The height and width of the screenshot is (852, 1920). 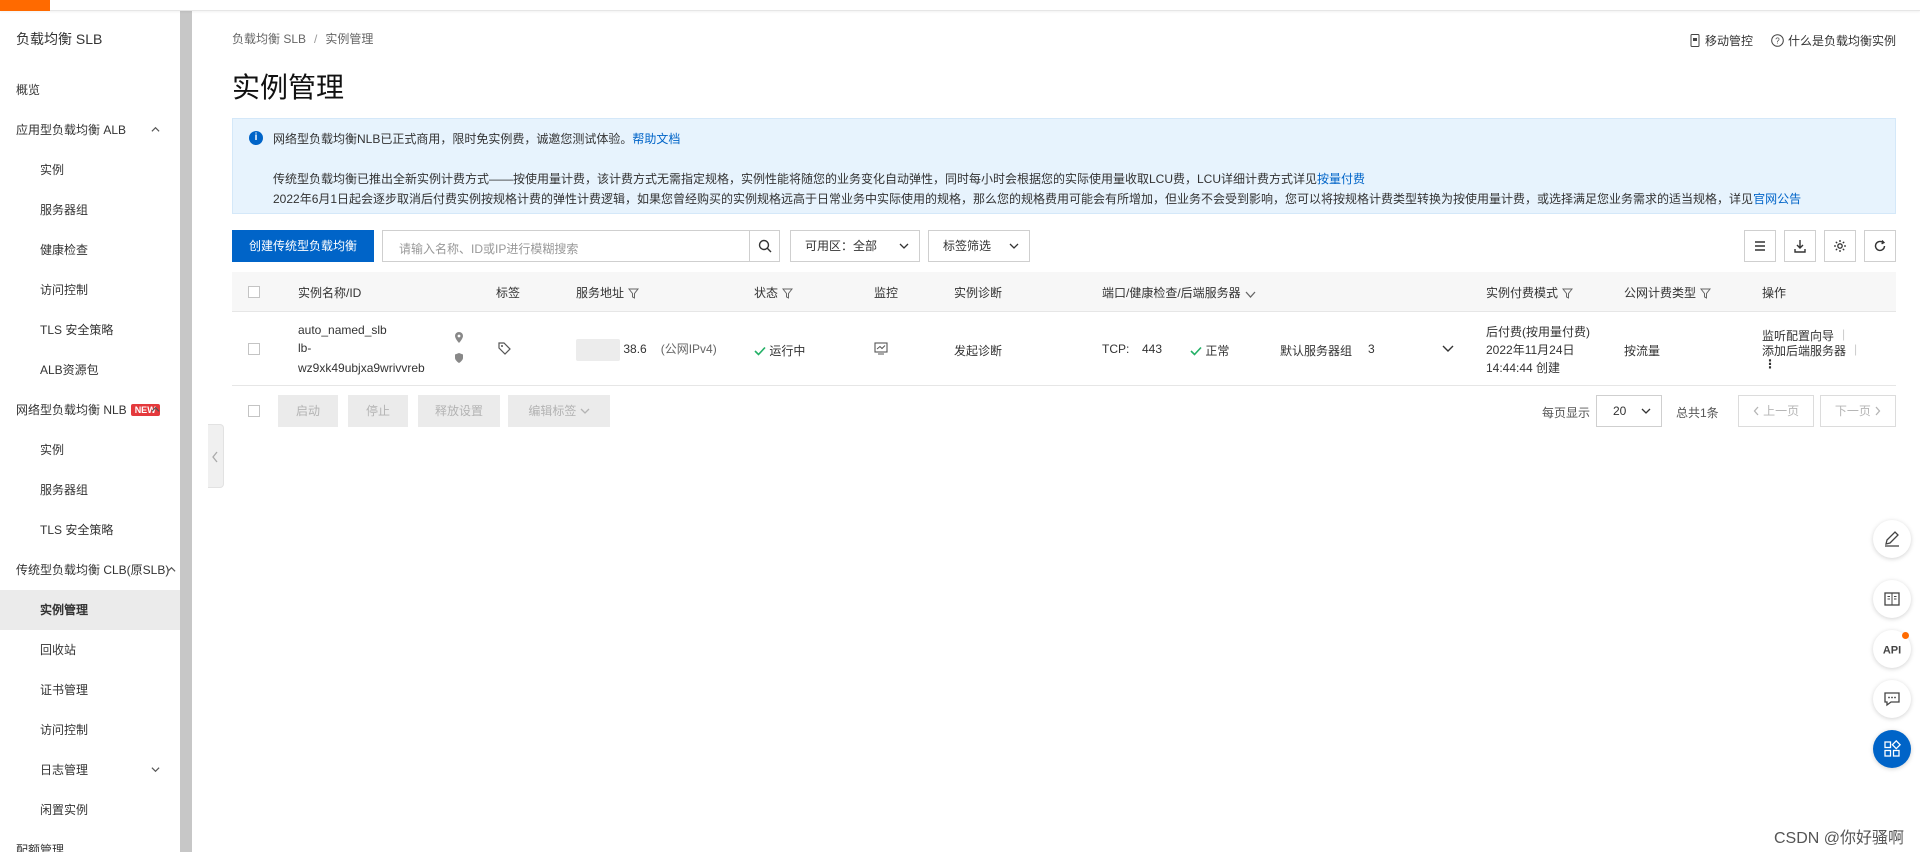 What do you see at coordinates (1371, 349) in the screenshot?
I see `server-count-link: 3` at bounding box center [1371, 349].